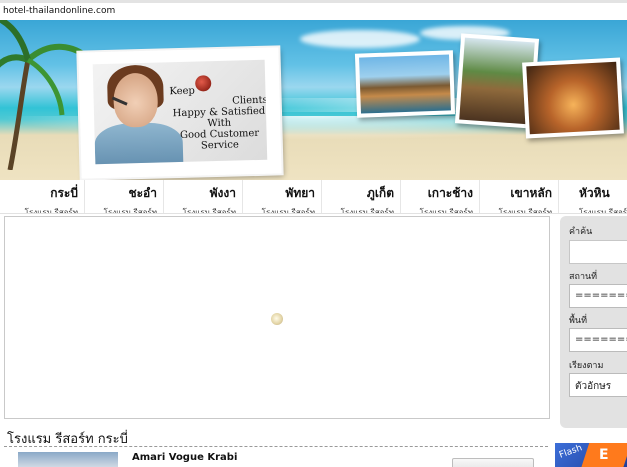  Describe the element at coordinates (591, 455) in the screenshot. I see `flash-ad-banner: Flash E` at that location.